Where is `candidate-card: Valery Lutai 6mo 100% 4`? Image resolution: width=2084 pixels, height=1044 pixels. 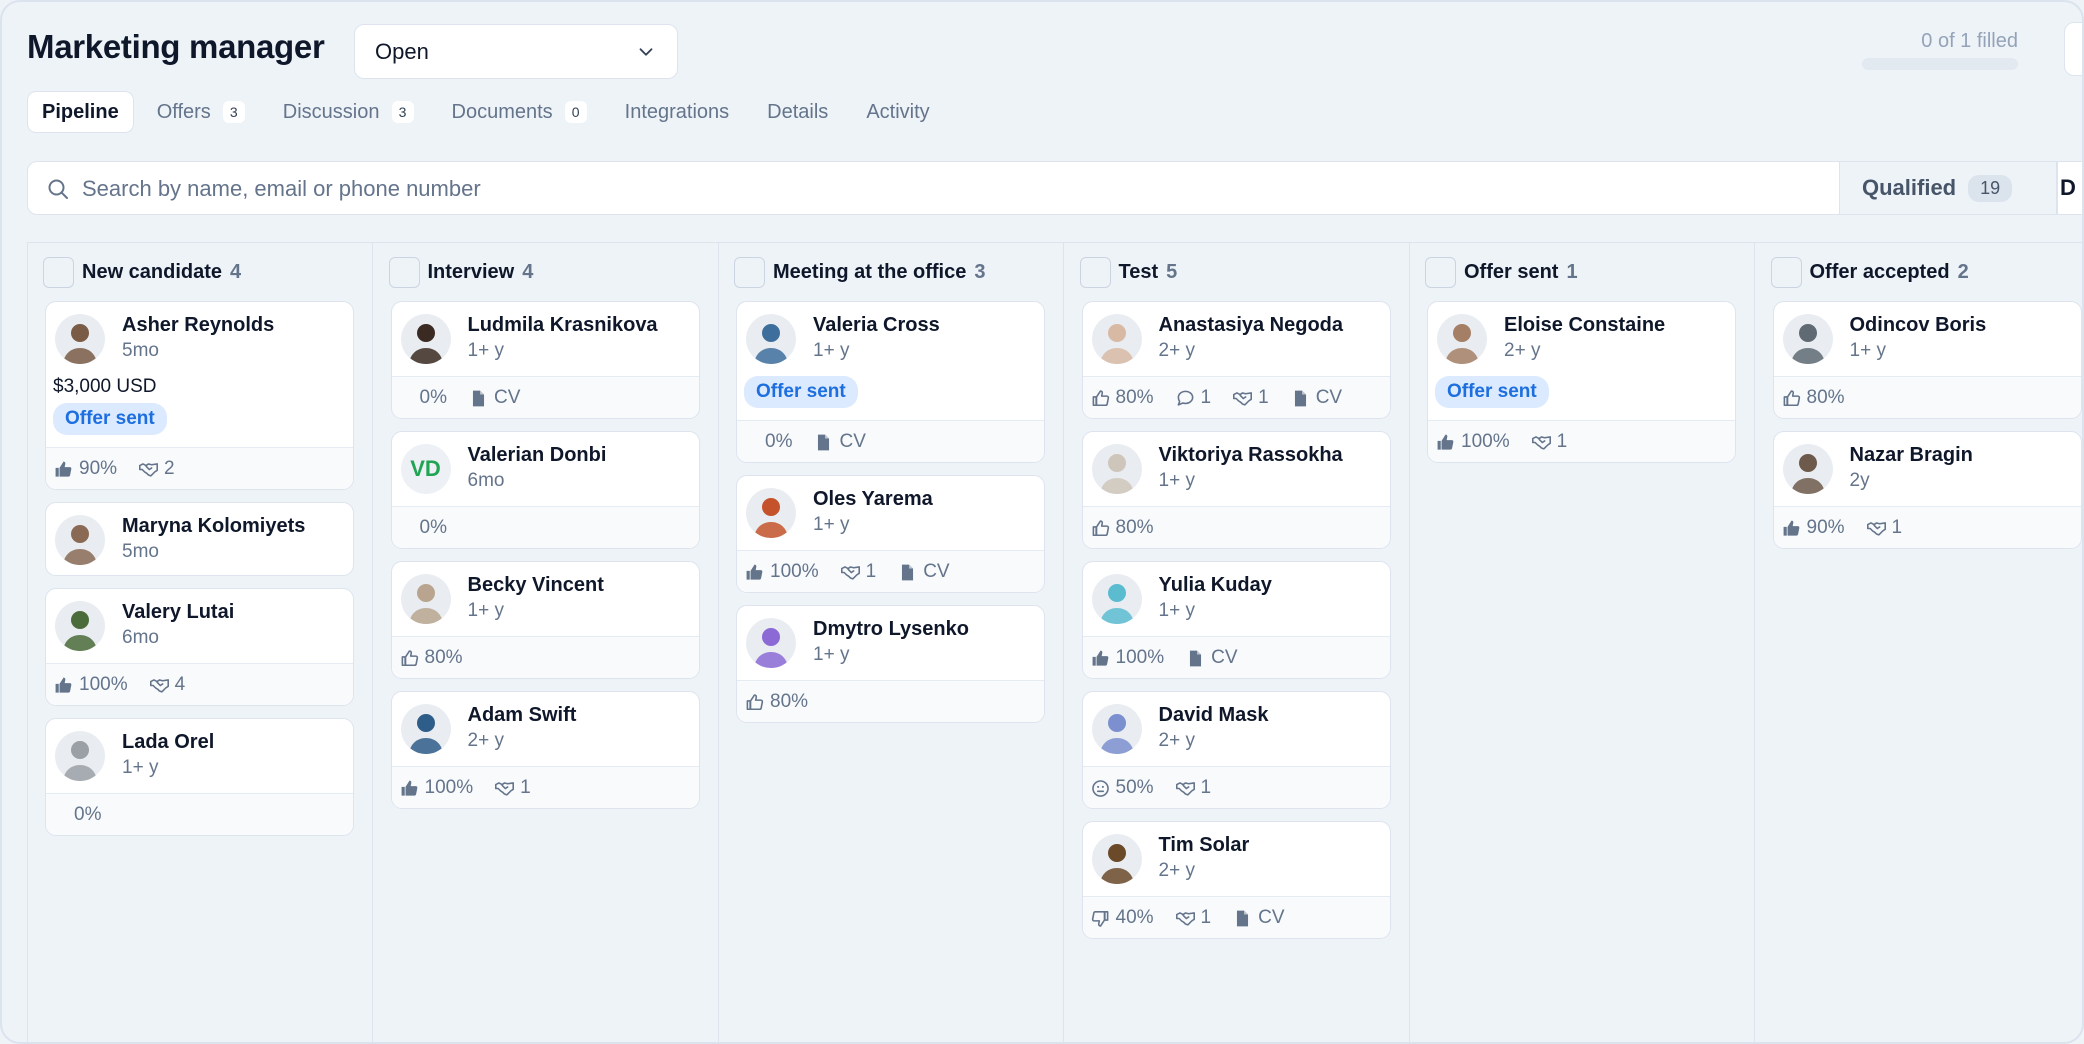
candidate-card: Valery Lutai 6mo 100% 4 is located at coordinates (199, 647).